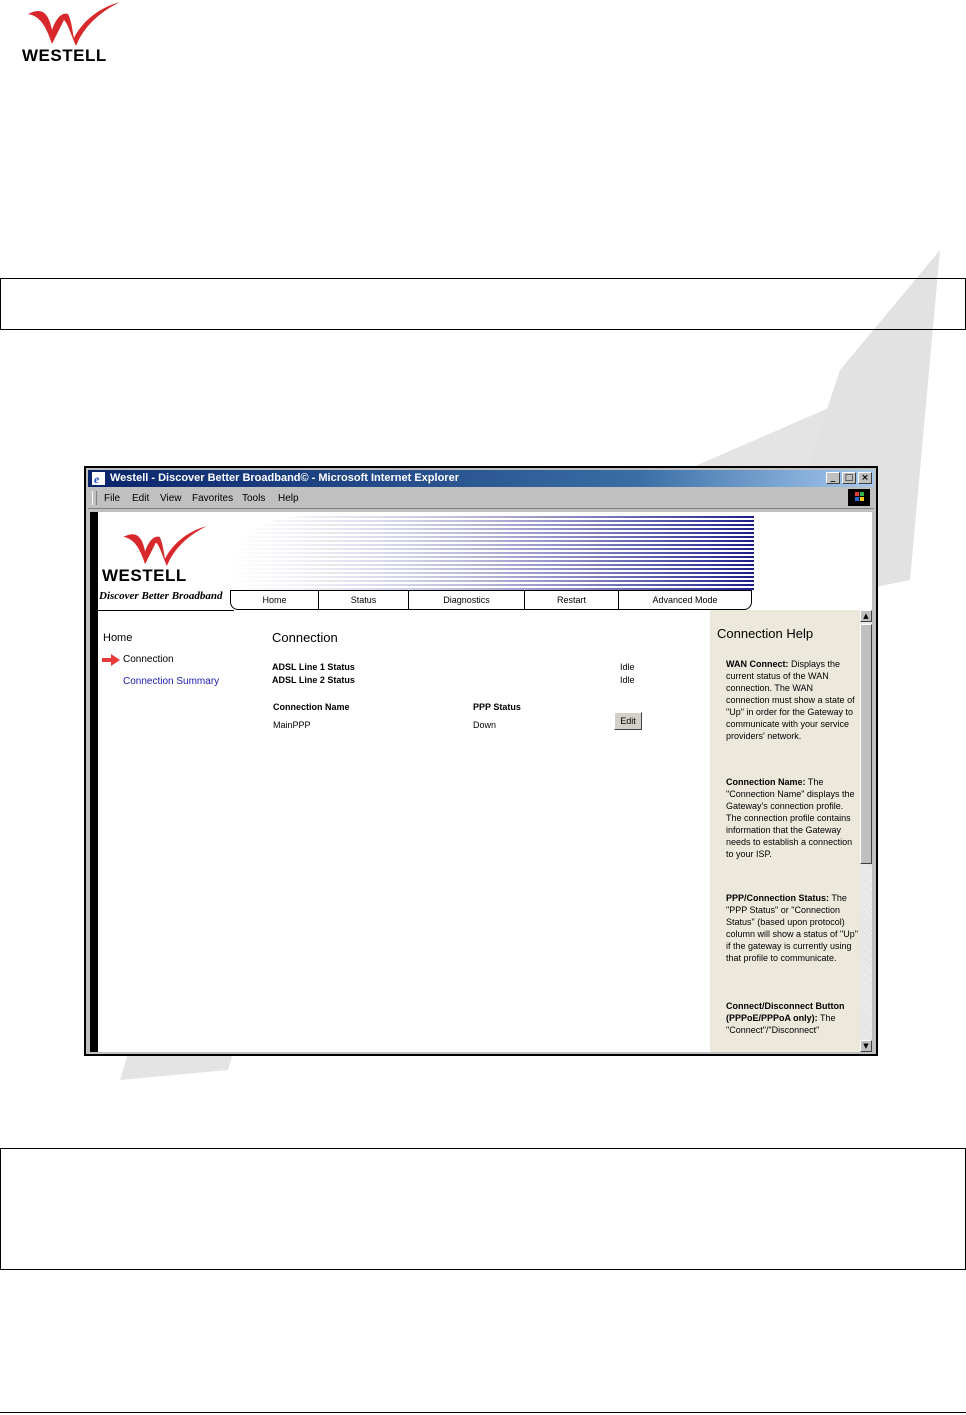 Image resolution: width=966 pixels, height=1415 pixels. What do you see at coordinates (865, 478) in the screenshot?
I see `close-button: ×` at bounding box center [865, 478].